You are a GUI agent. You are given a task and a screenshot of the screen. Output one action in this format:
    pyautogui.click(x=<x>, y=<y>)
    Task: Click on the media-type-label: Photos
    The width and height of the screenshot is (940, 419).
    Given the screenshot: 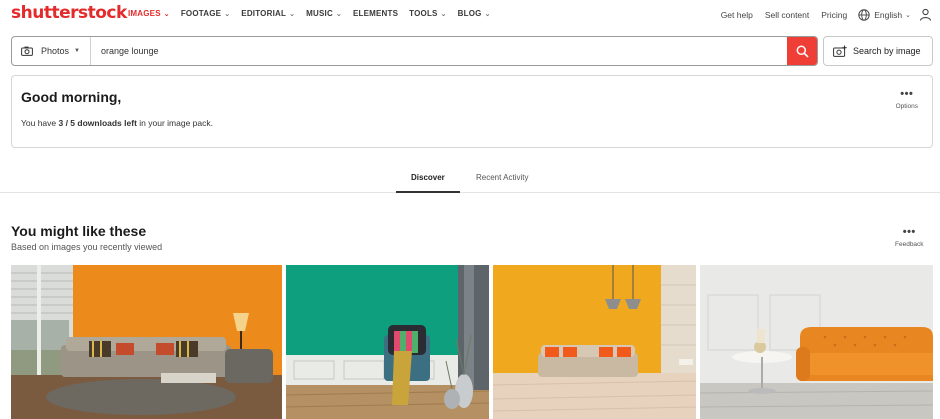 What is the action you would take?
    pyautogui.click(x=55, y=51)
    